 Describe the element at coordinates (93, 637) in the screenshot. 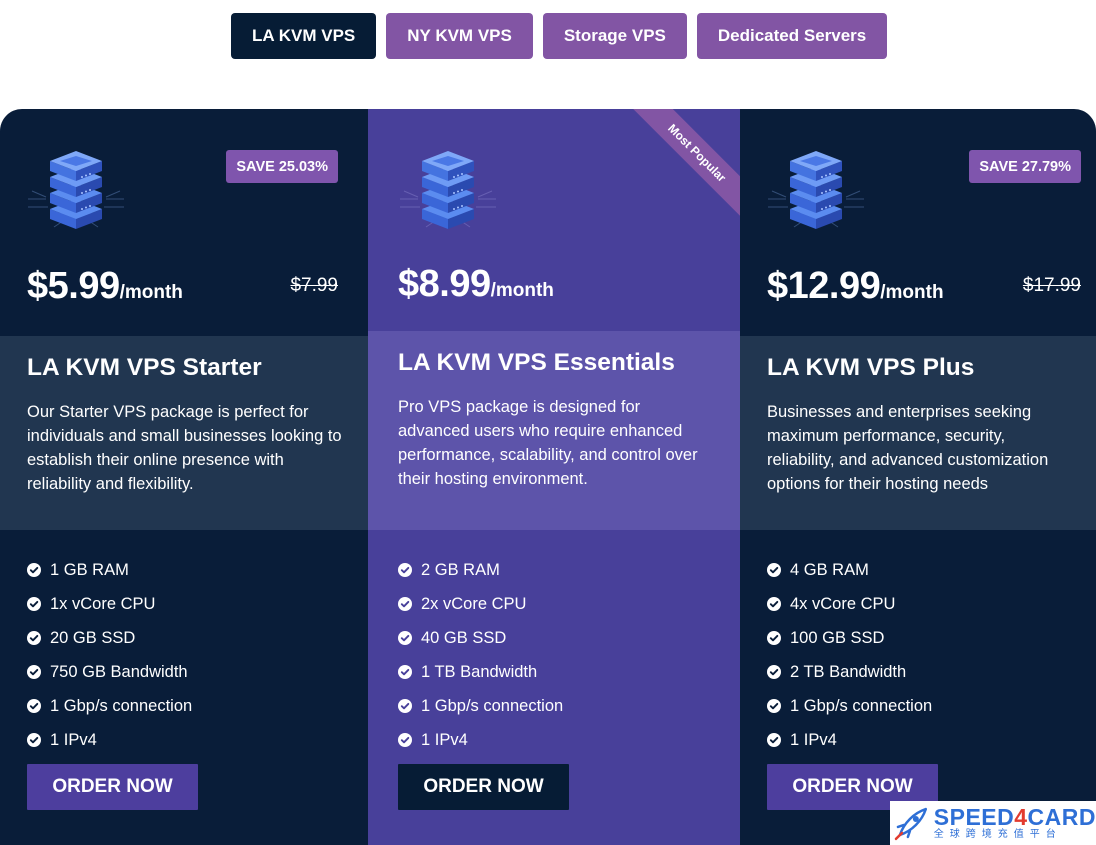

I see `feature-label: 20 GB SSD` at that location.